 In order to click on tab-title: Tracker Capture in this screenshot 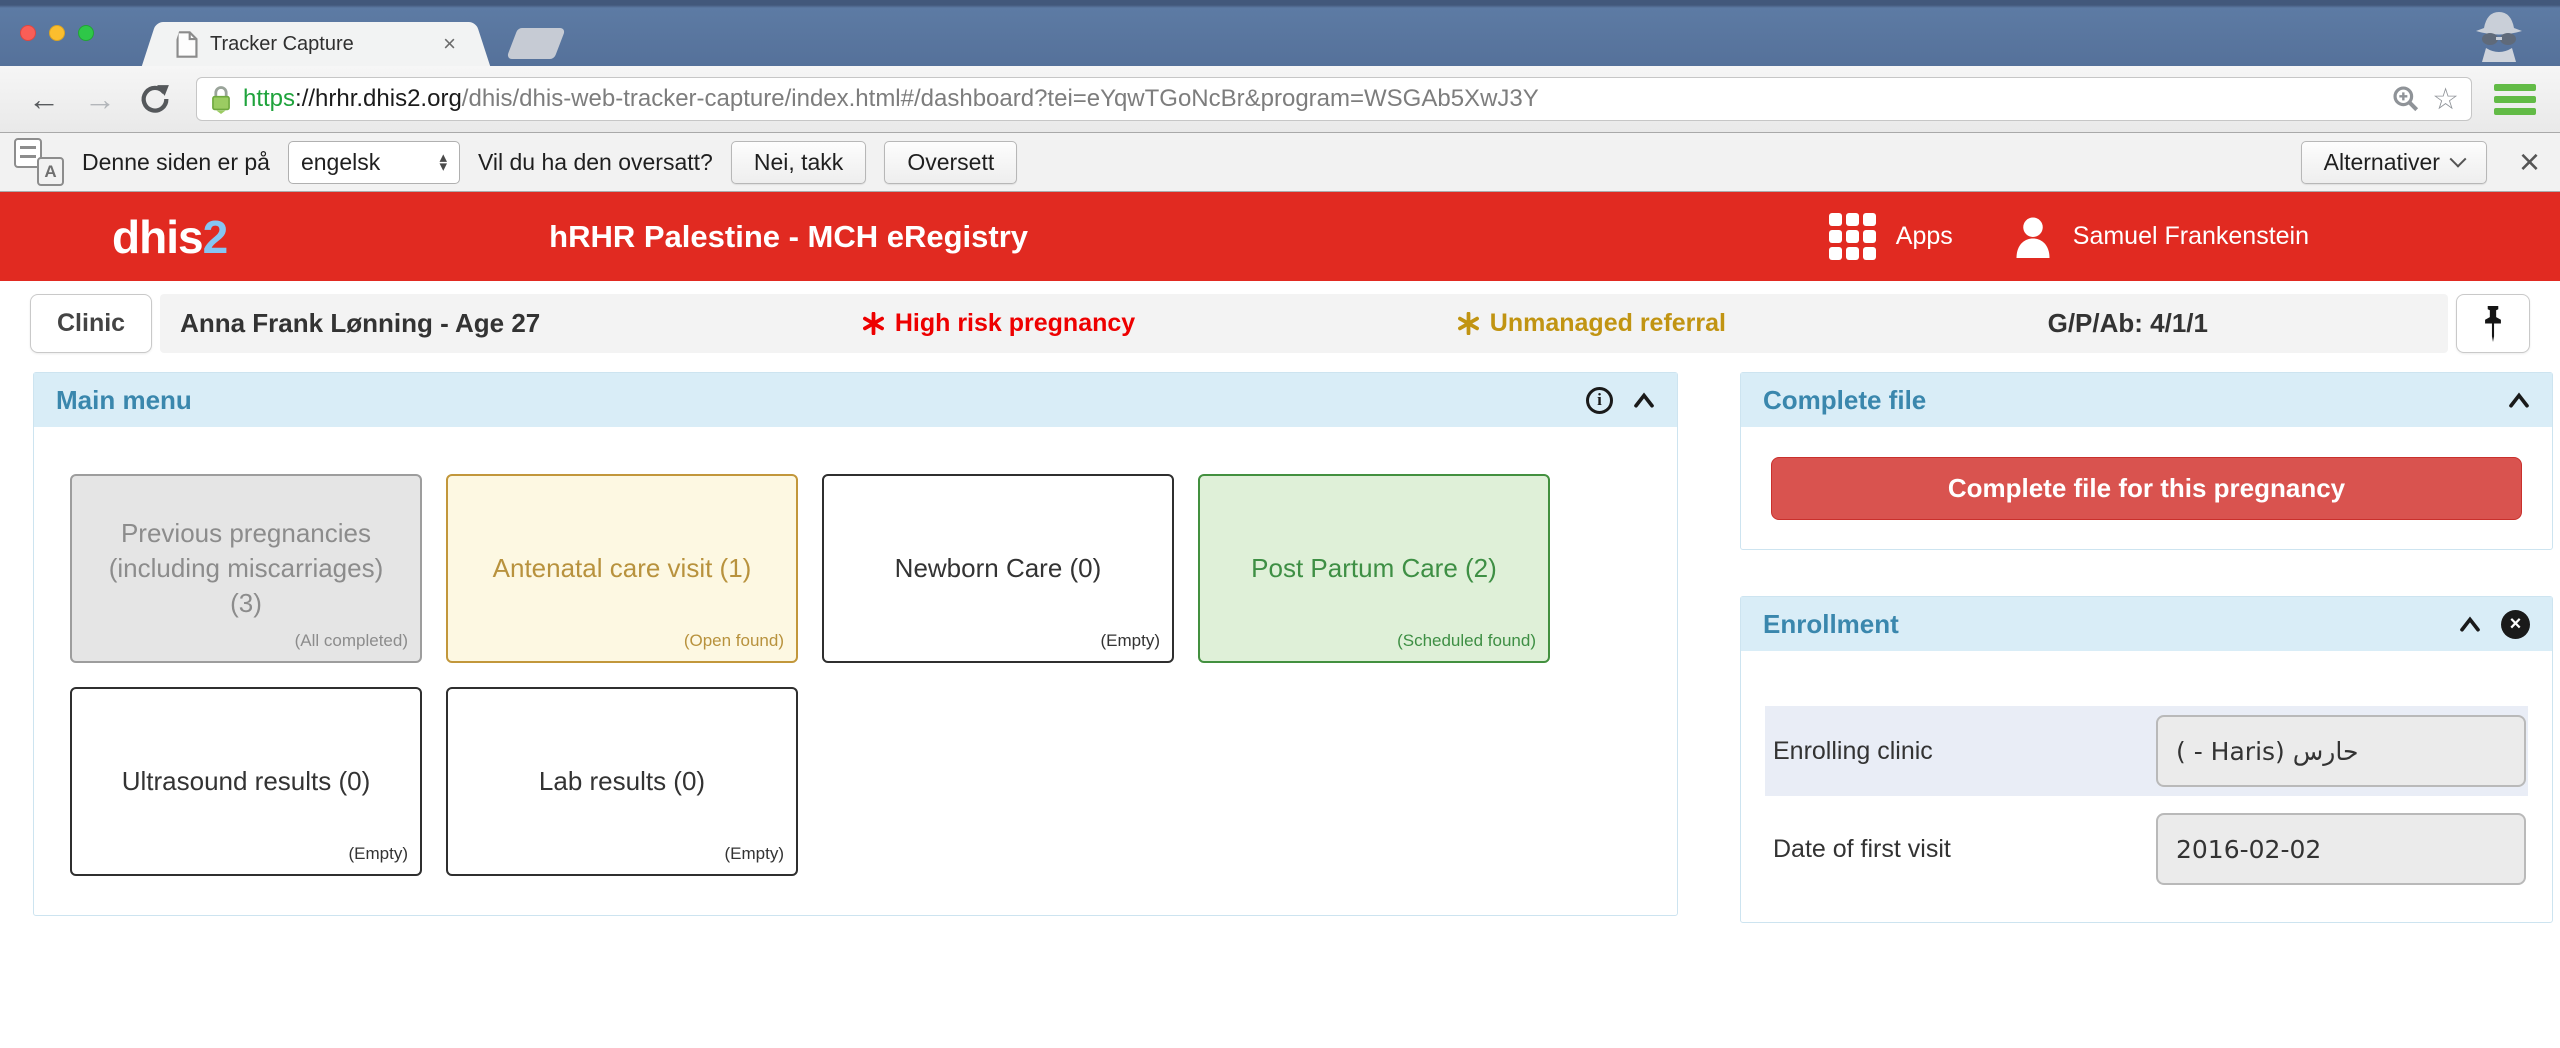, I will do `click(282, 43)`.